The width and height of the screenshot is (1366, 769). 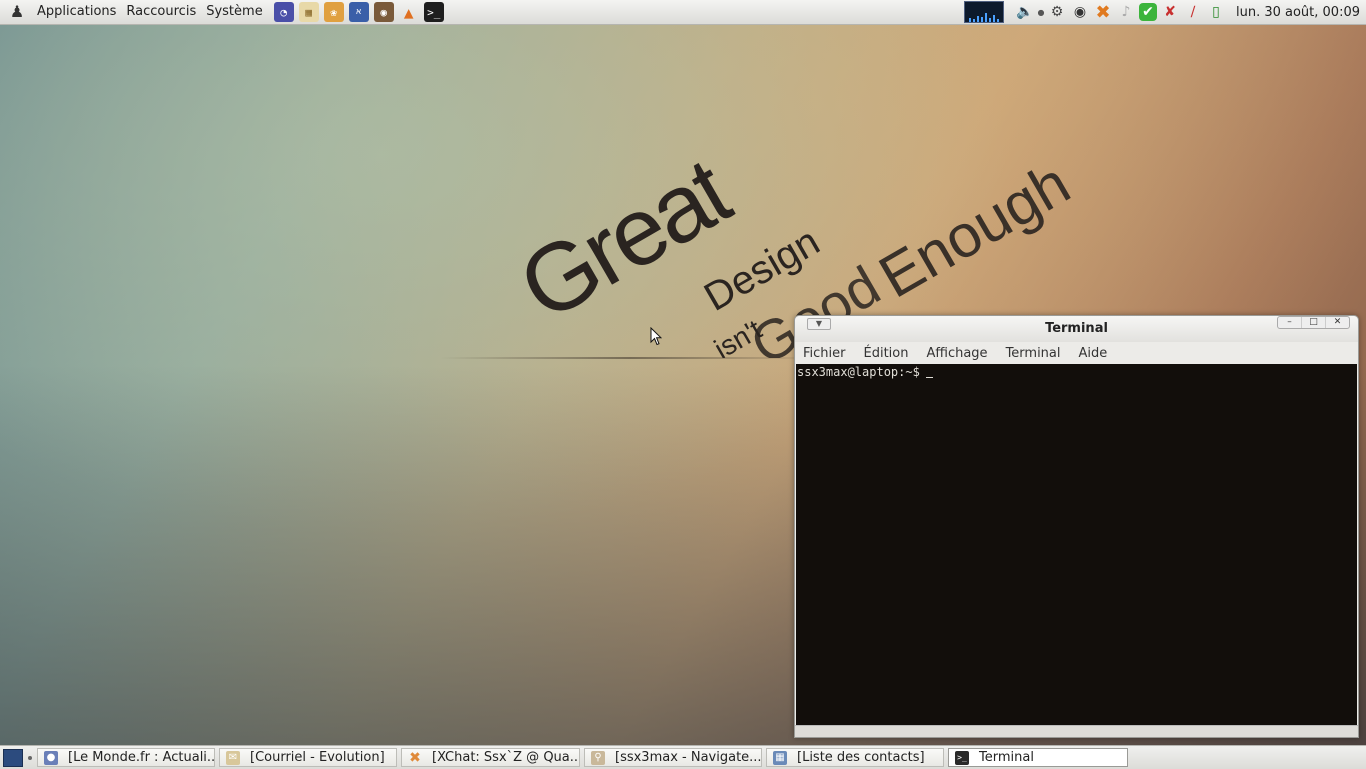 What do you see at coordinates (1006, 757) in the screenshot?
I see `task-label: Terminal` at bounding box center [1006, 757].